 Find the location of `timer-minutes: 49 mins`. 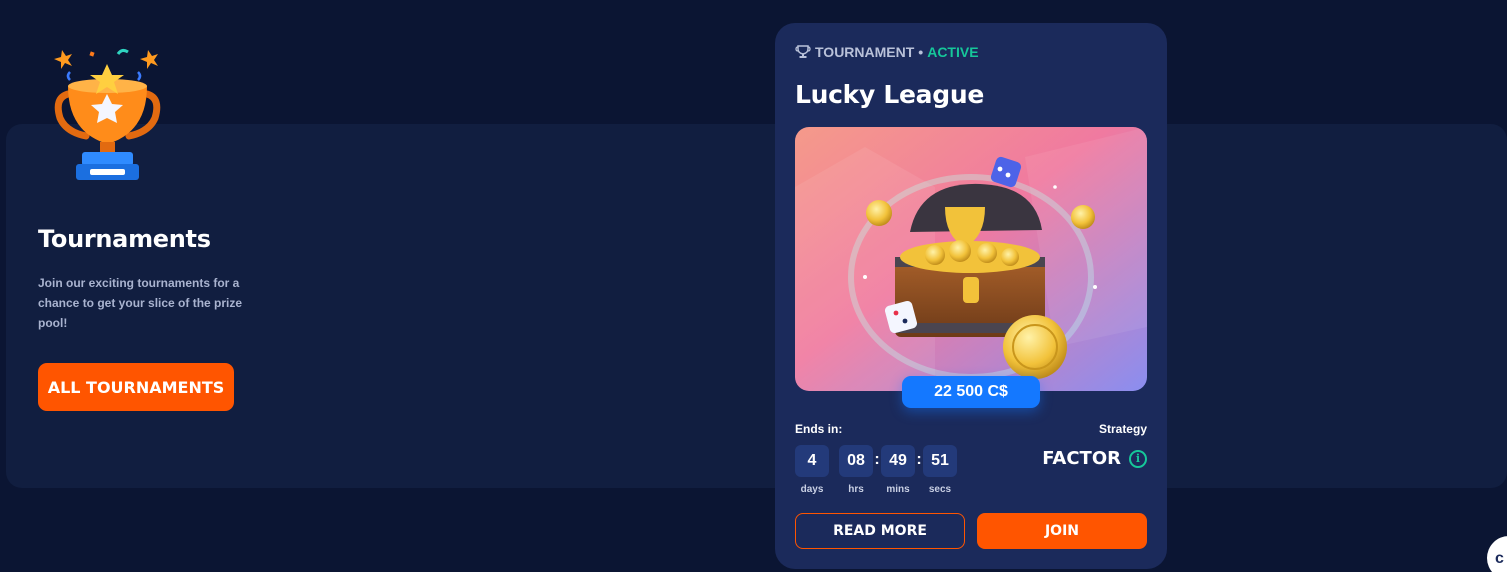

timer-minutes: 49 mins is located at coordinates (898, 470).